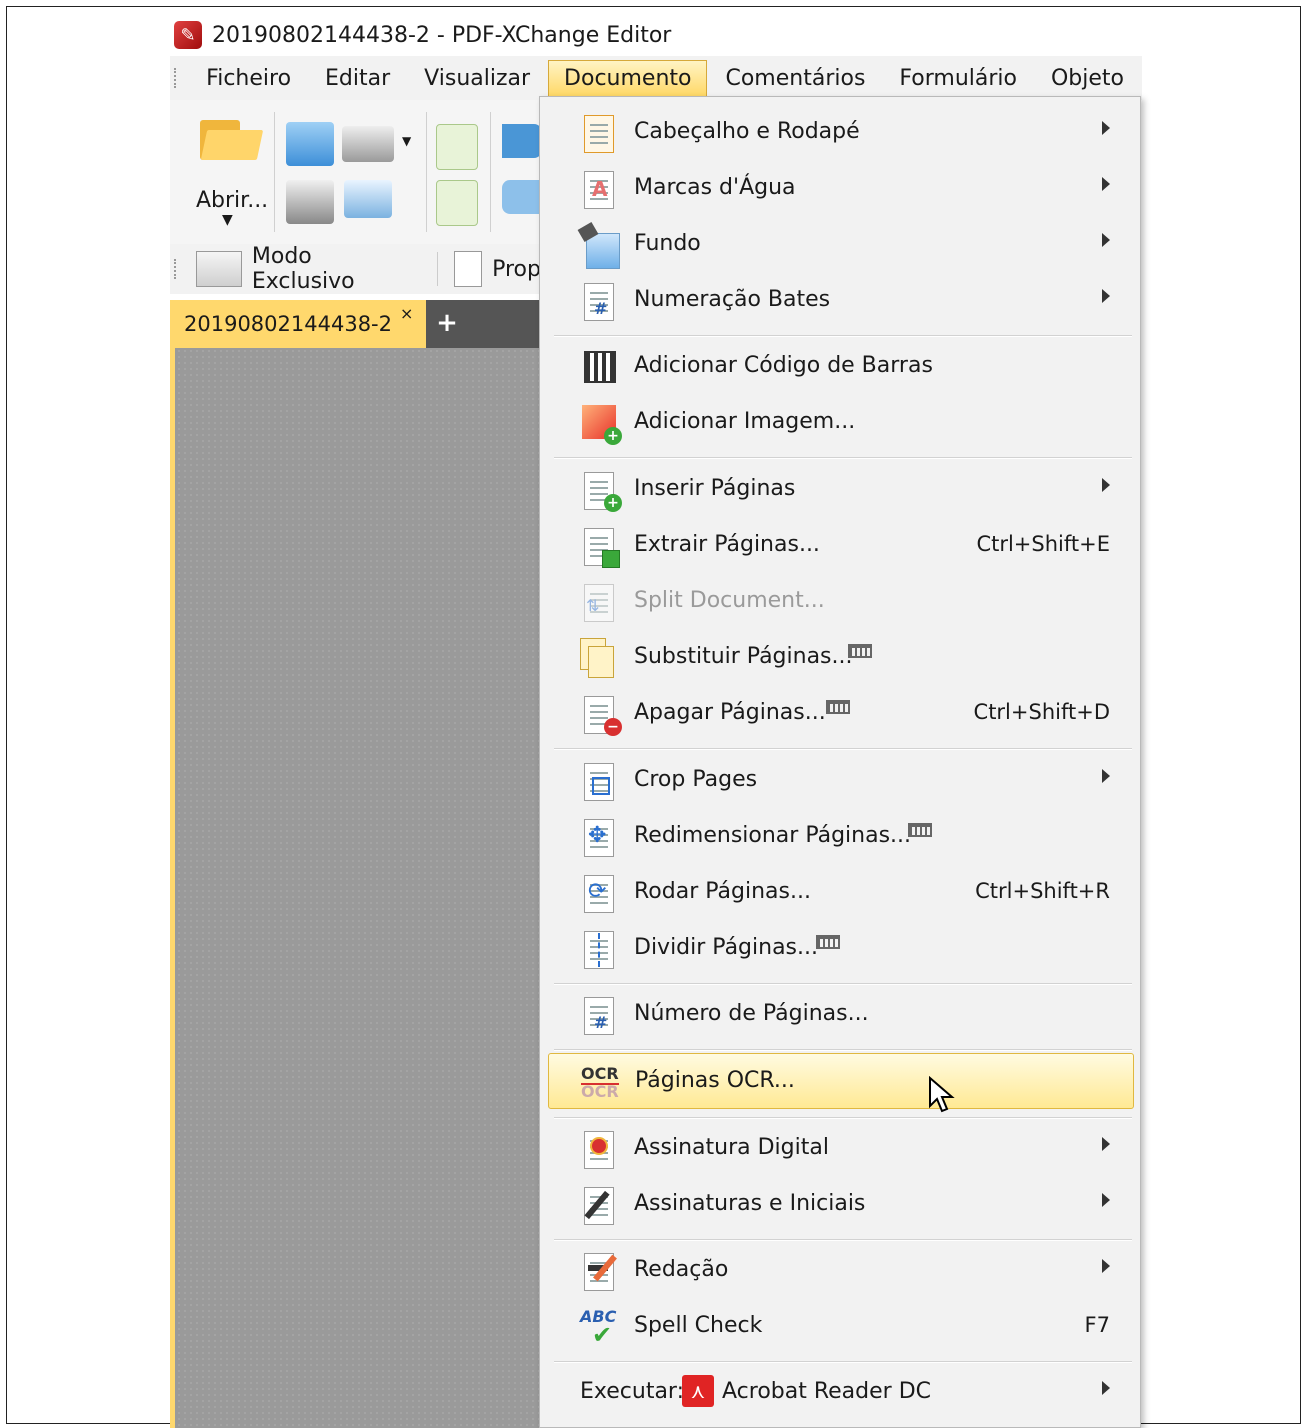 The width and height of the screenshot is (1309, 1428). I want to click on menu-item-label: Cabeçalho e Rodapé, so click(747, 131).